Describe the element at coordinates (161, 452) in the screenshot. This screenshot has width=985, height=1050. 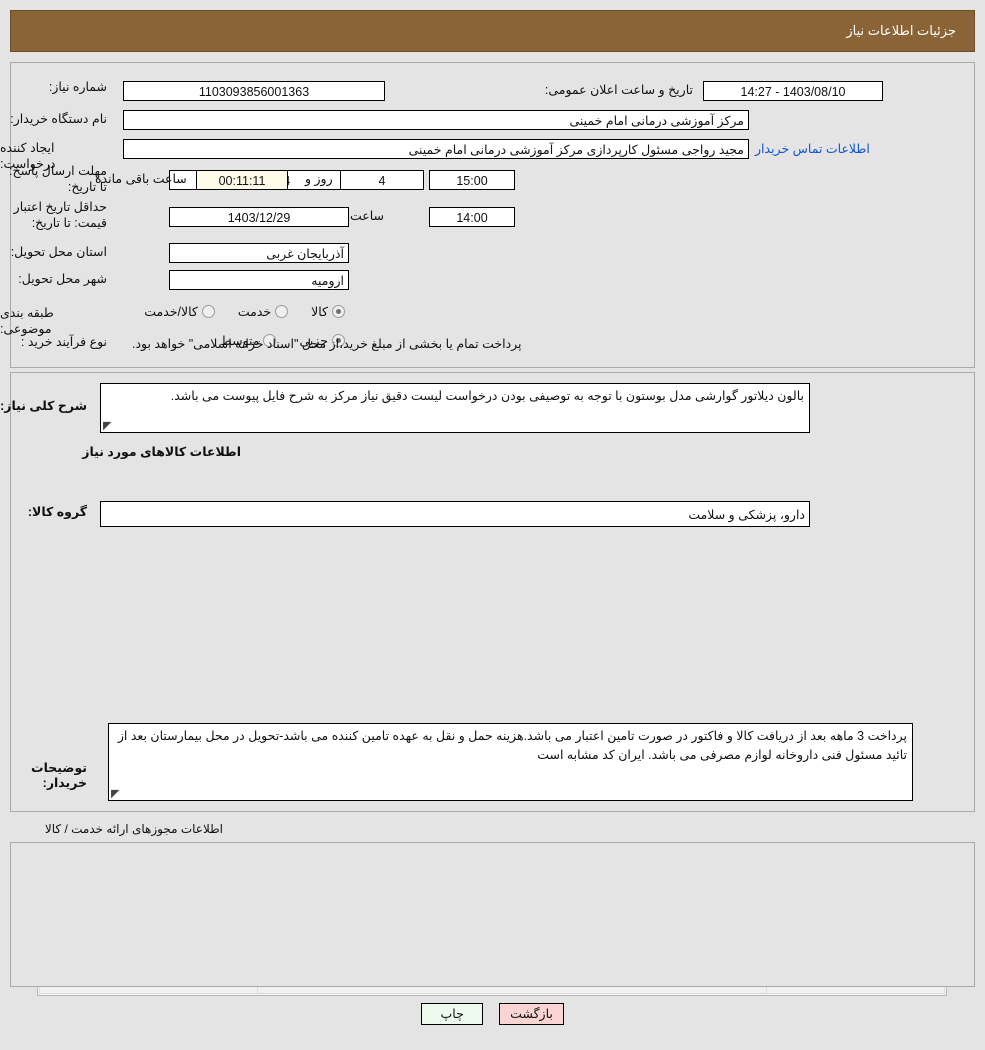
I see `goods-section-heading: اطلاعات کالاهای مورد نیاز` at that location.